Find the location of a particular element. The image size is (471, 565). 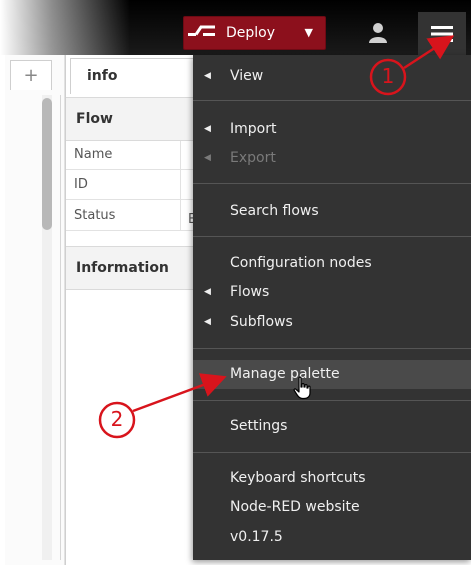

menu-item-manage-palette: Manage palette is located at coordinates (332, 374).